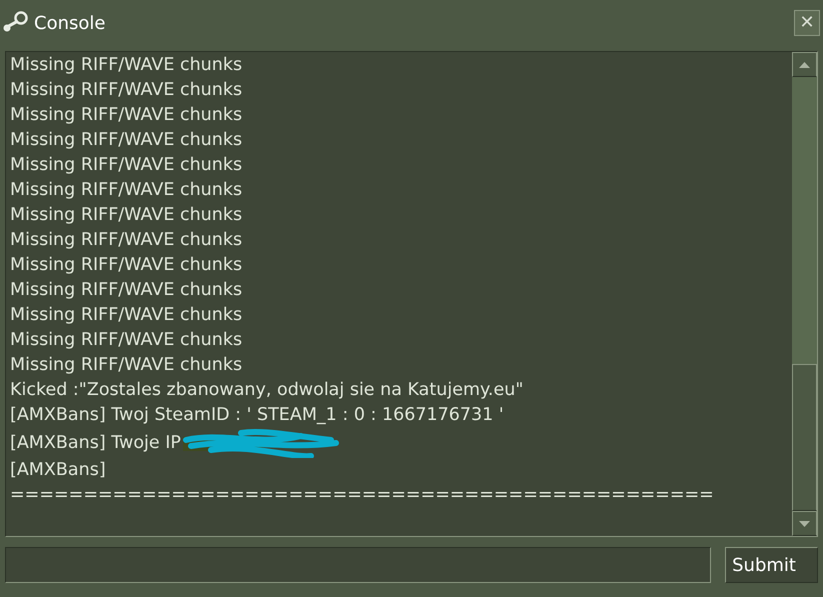  I want to click on log-line: ================================================, so click(362, 495).